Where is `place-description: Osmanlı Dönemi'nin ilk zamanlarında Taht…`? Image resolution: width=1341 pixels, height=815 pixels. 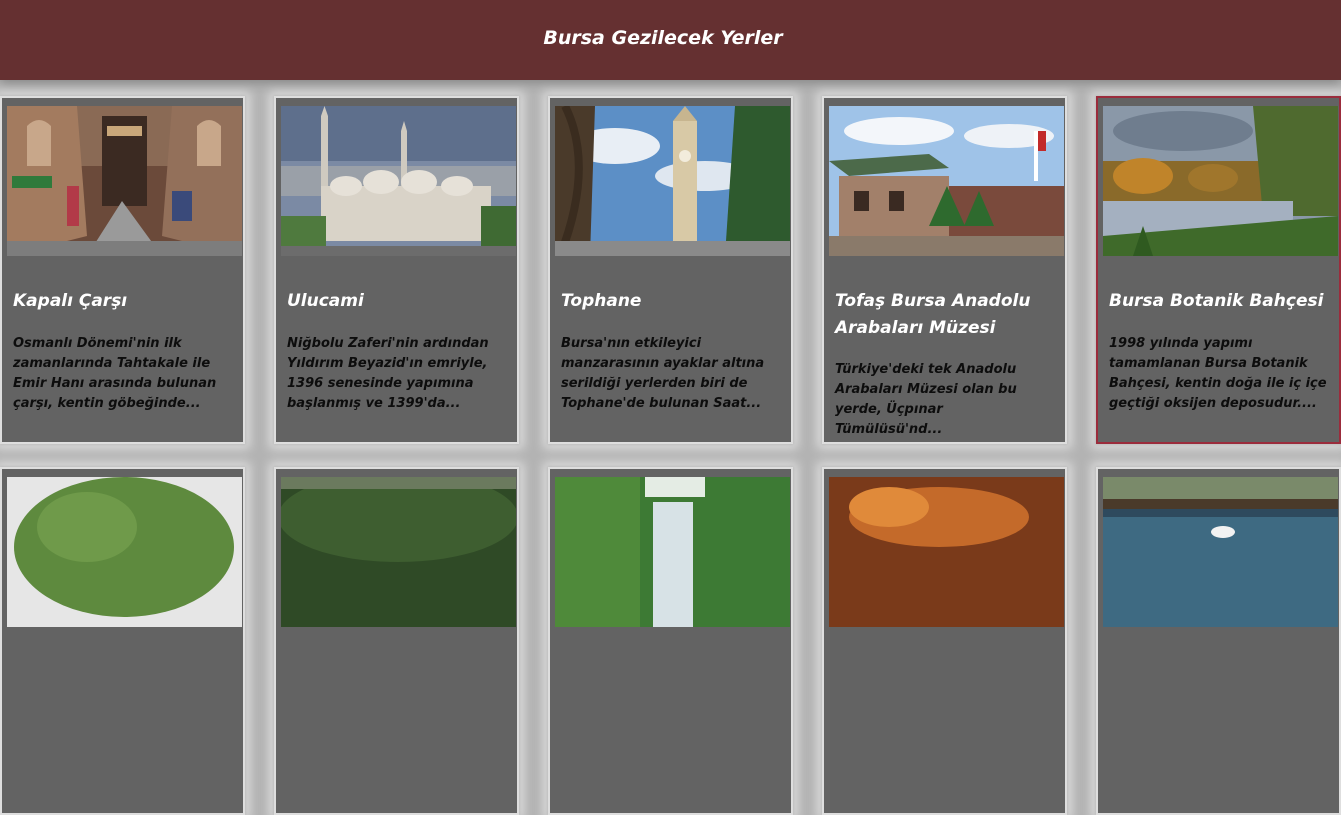
place-description: Osmanlı Dönemi'nin ilk zamanlarında Taht… is located at coordinates (115, 373).